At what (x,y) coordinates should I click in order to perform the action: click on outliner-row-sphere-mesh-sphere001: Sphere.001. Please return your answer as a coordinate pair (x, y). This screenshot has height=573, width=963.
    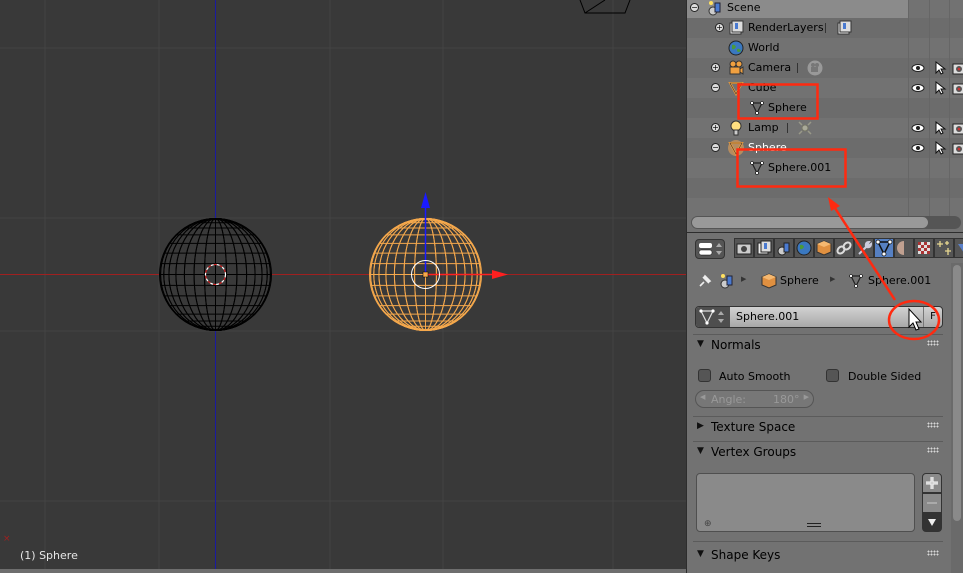
    Looking at the image, I should click on (825, 168).